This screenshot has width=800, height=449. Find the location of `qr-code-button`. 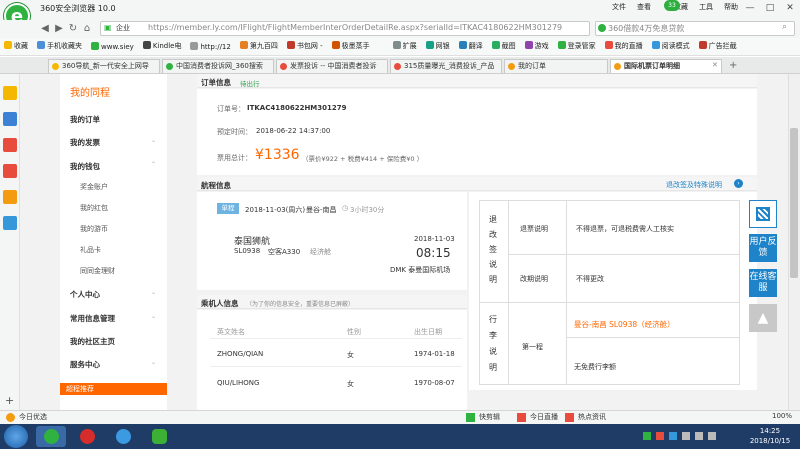

qr-code-button is located at coordinates (763, 214).